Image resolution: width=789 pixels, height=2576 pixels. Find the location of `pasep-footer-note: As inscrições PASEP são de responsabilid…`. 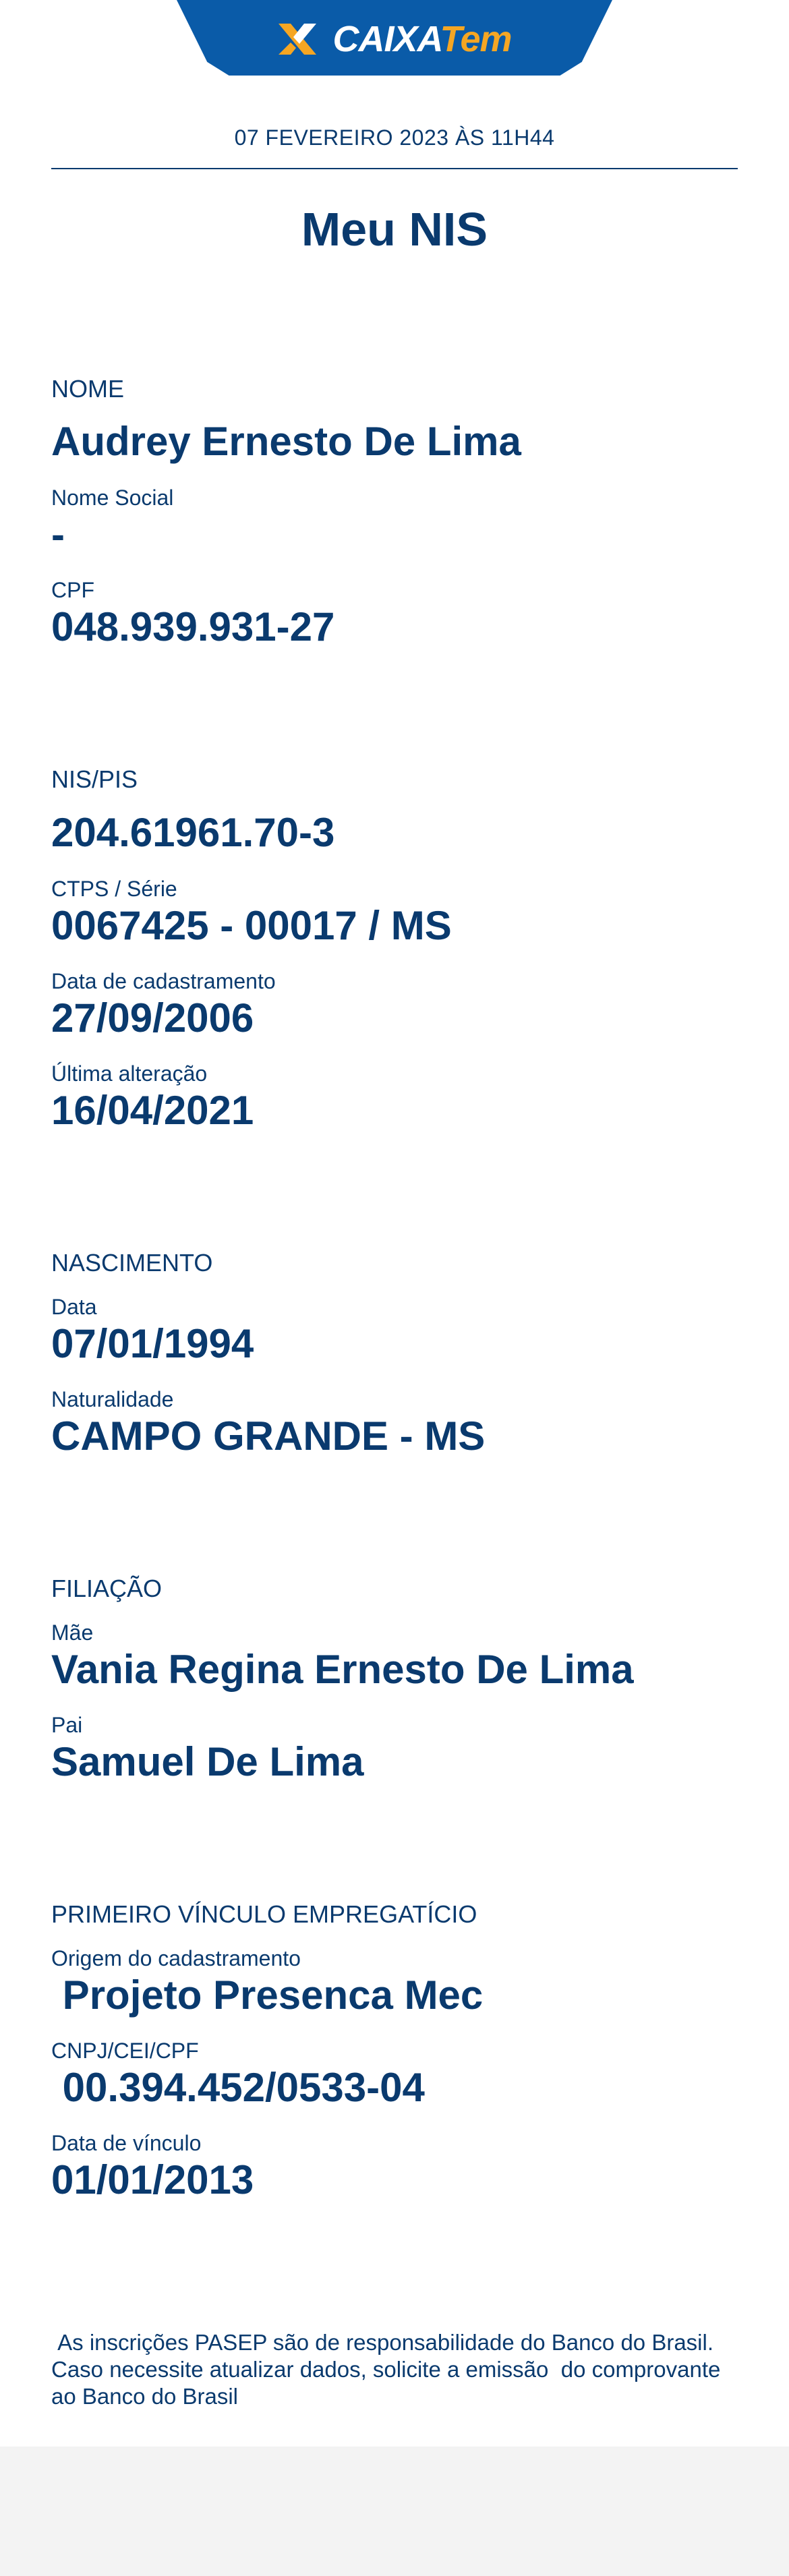

pasep-footer-note: As inscrições PASEP são de responsabilid… is located at coordinates (389, 2369).